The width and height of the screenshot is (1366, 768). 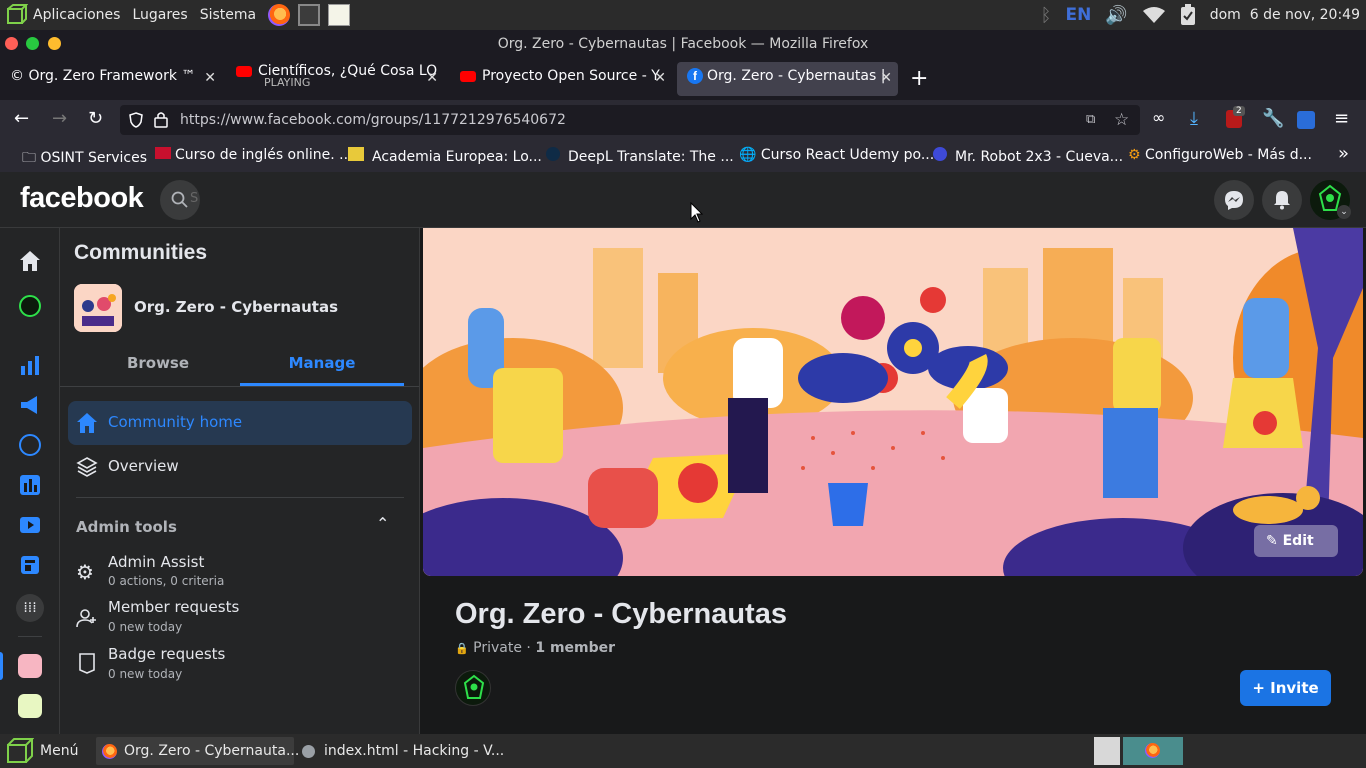 What do you see at coordinates (240, 572) in the screenshot?
I see `admin-item-admin-assist: ⚙ Admin Assist 0 actions, 0 criteria` at bounding box center [240, 572].